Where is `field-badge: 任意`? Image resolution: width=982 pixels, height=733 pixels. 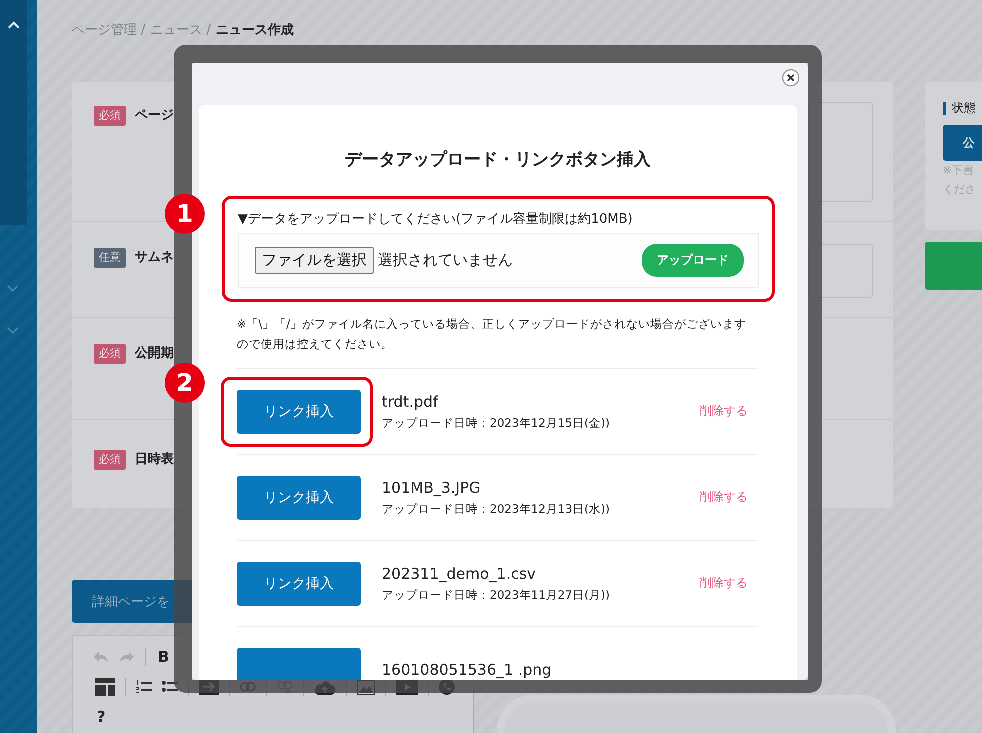 field-badge: 任意 is located at coordinates (110, 258).